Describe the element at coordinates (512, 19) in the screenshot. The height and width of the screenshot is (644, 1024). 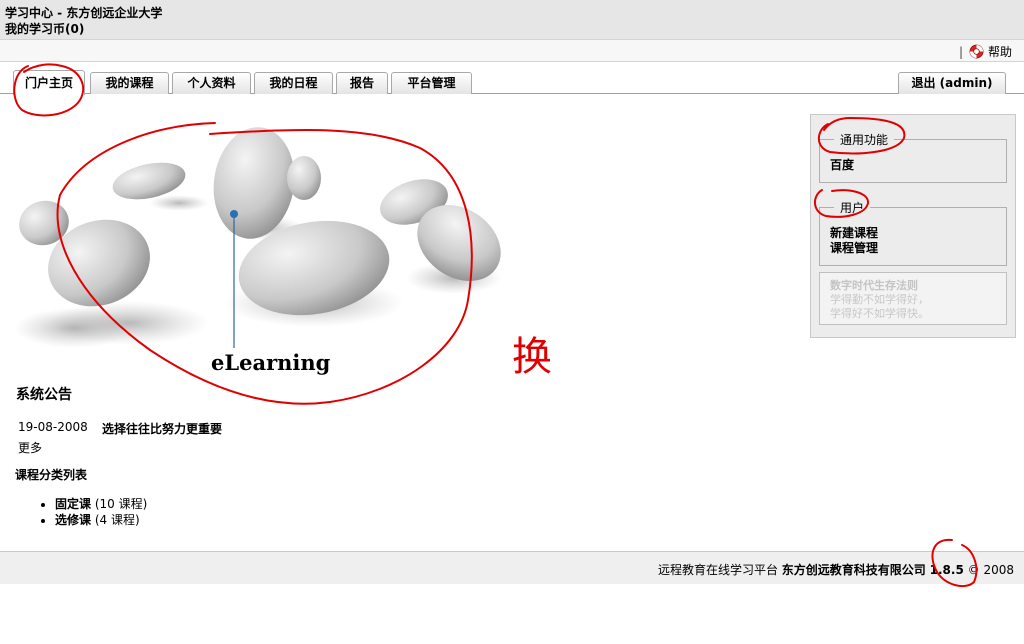
I see `header-bar: 学习中心 - 东方创远企业大学 我的学习币(0)` at that location.